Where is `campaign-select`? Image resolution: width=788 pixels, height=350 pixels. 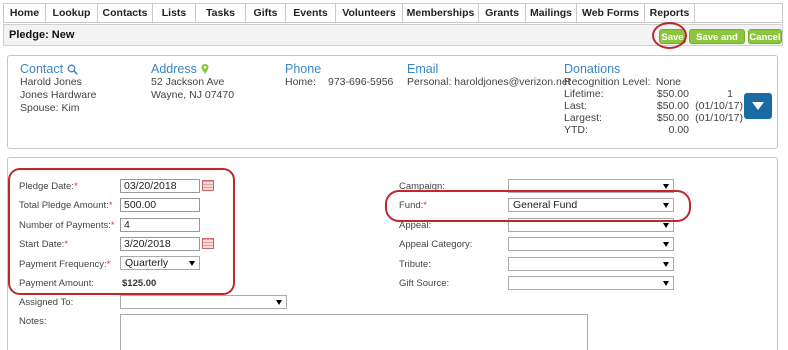 campaign-select is located at coordinates (591, 186).